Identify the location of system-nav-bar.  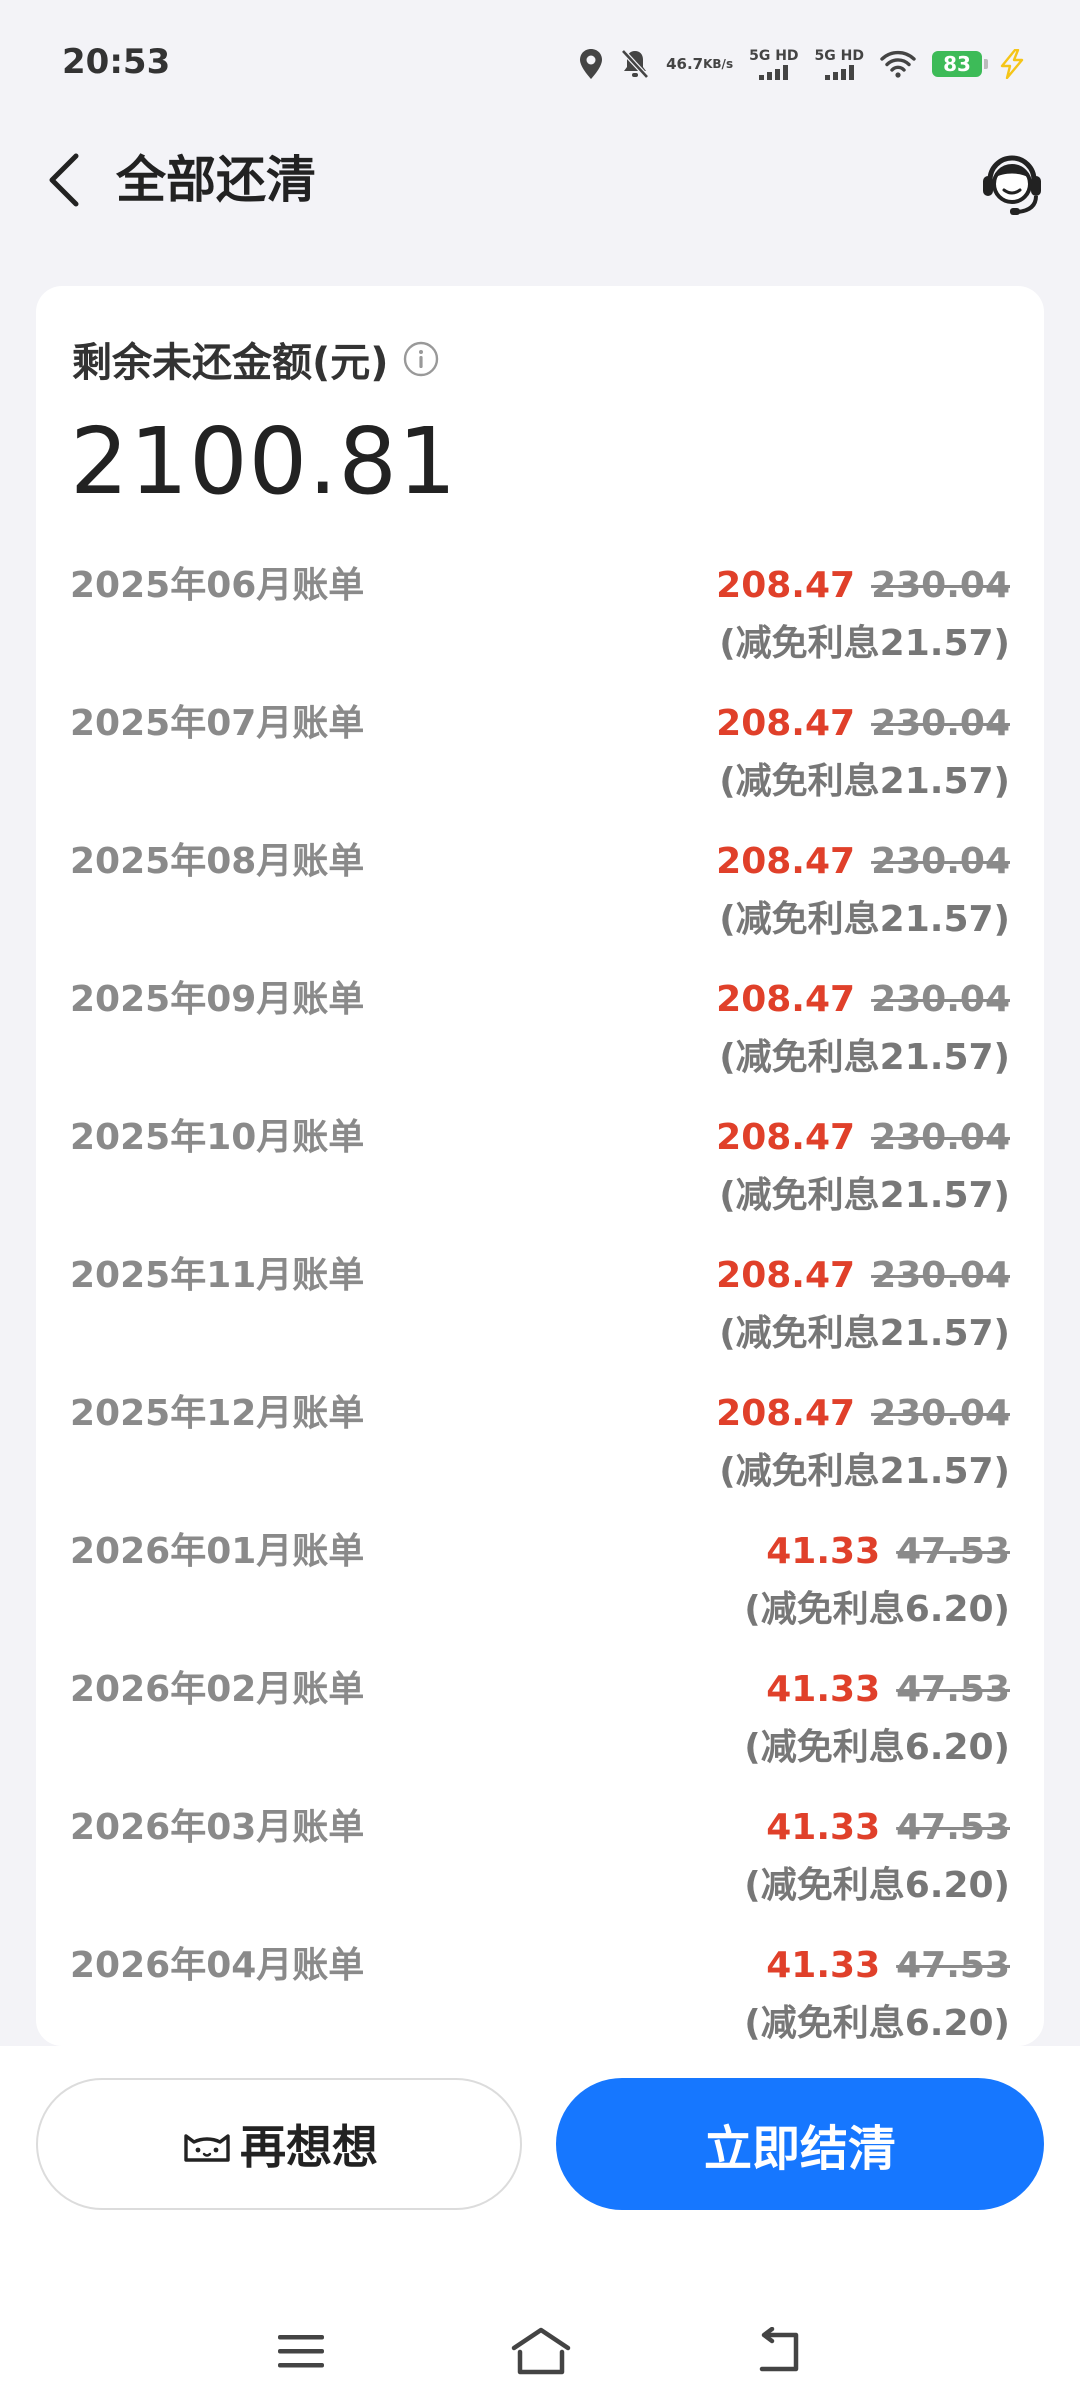
(540, 2361).